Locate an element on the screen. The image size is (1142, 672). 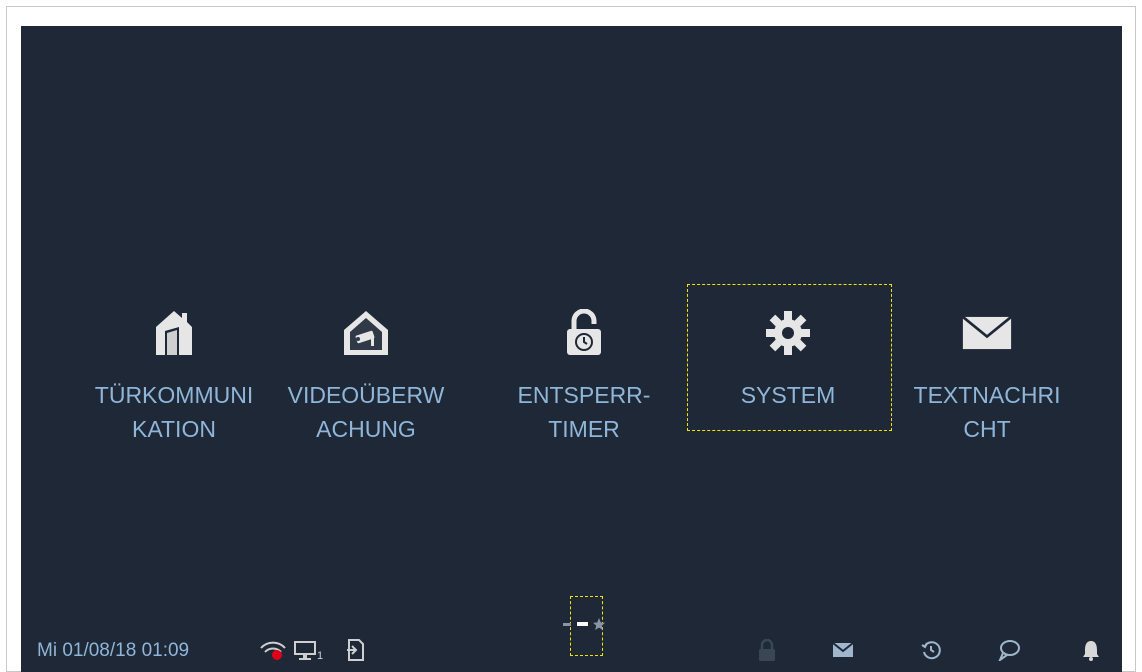
padlock-timer-icon is located at coordinates (584, 333).